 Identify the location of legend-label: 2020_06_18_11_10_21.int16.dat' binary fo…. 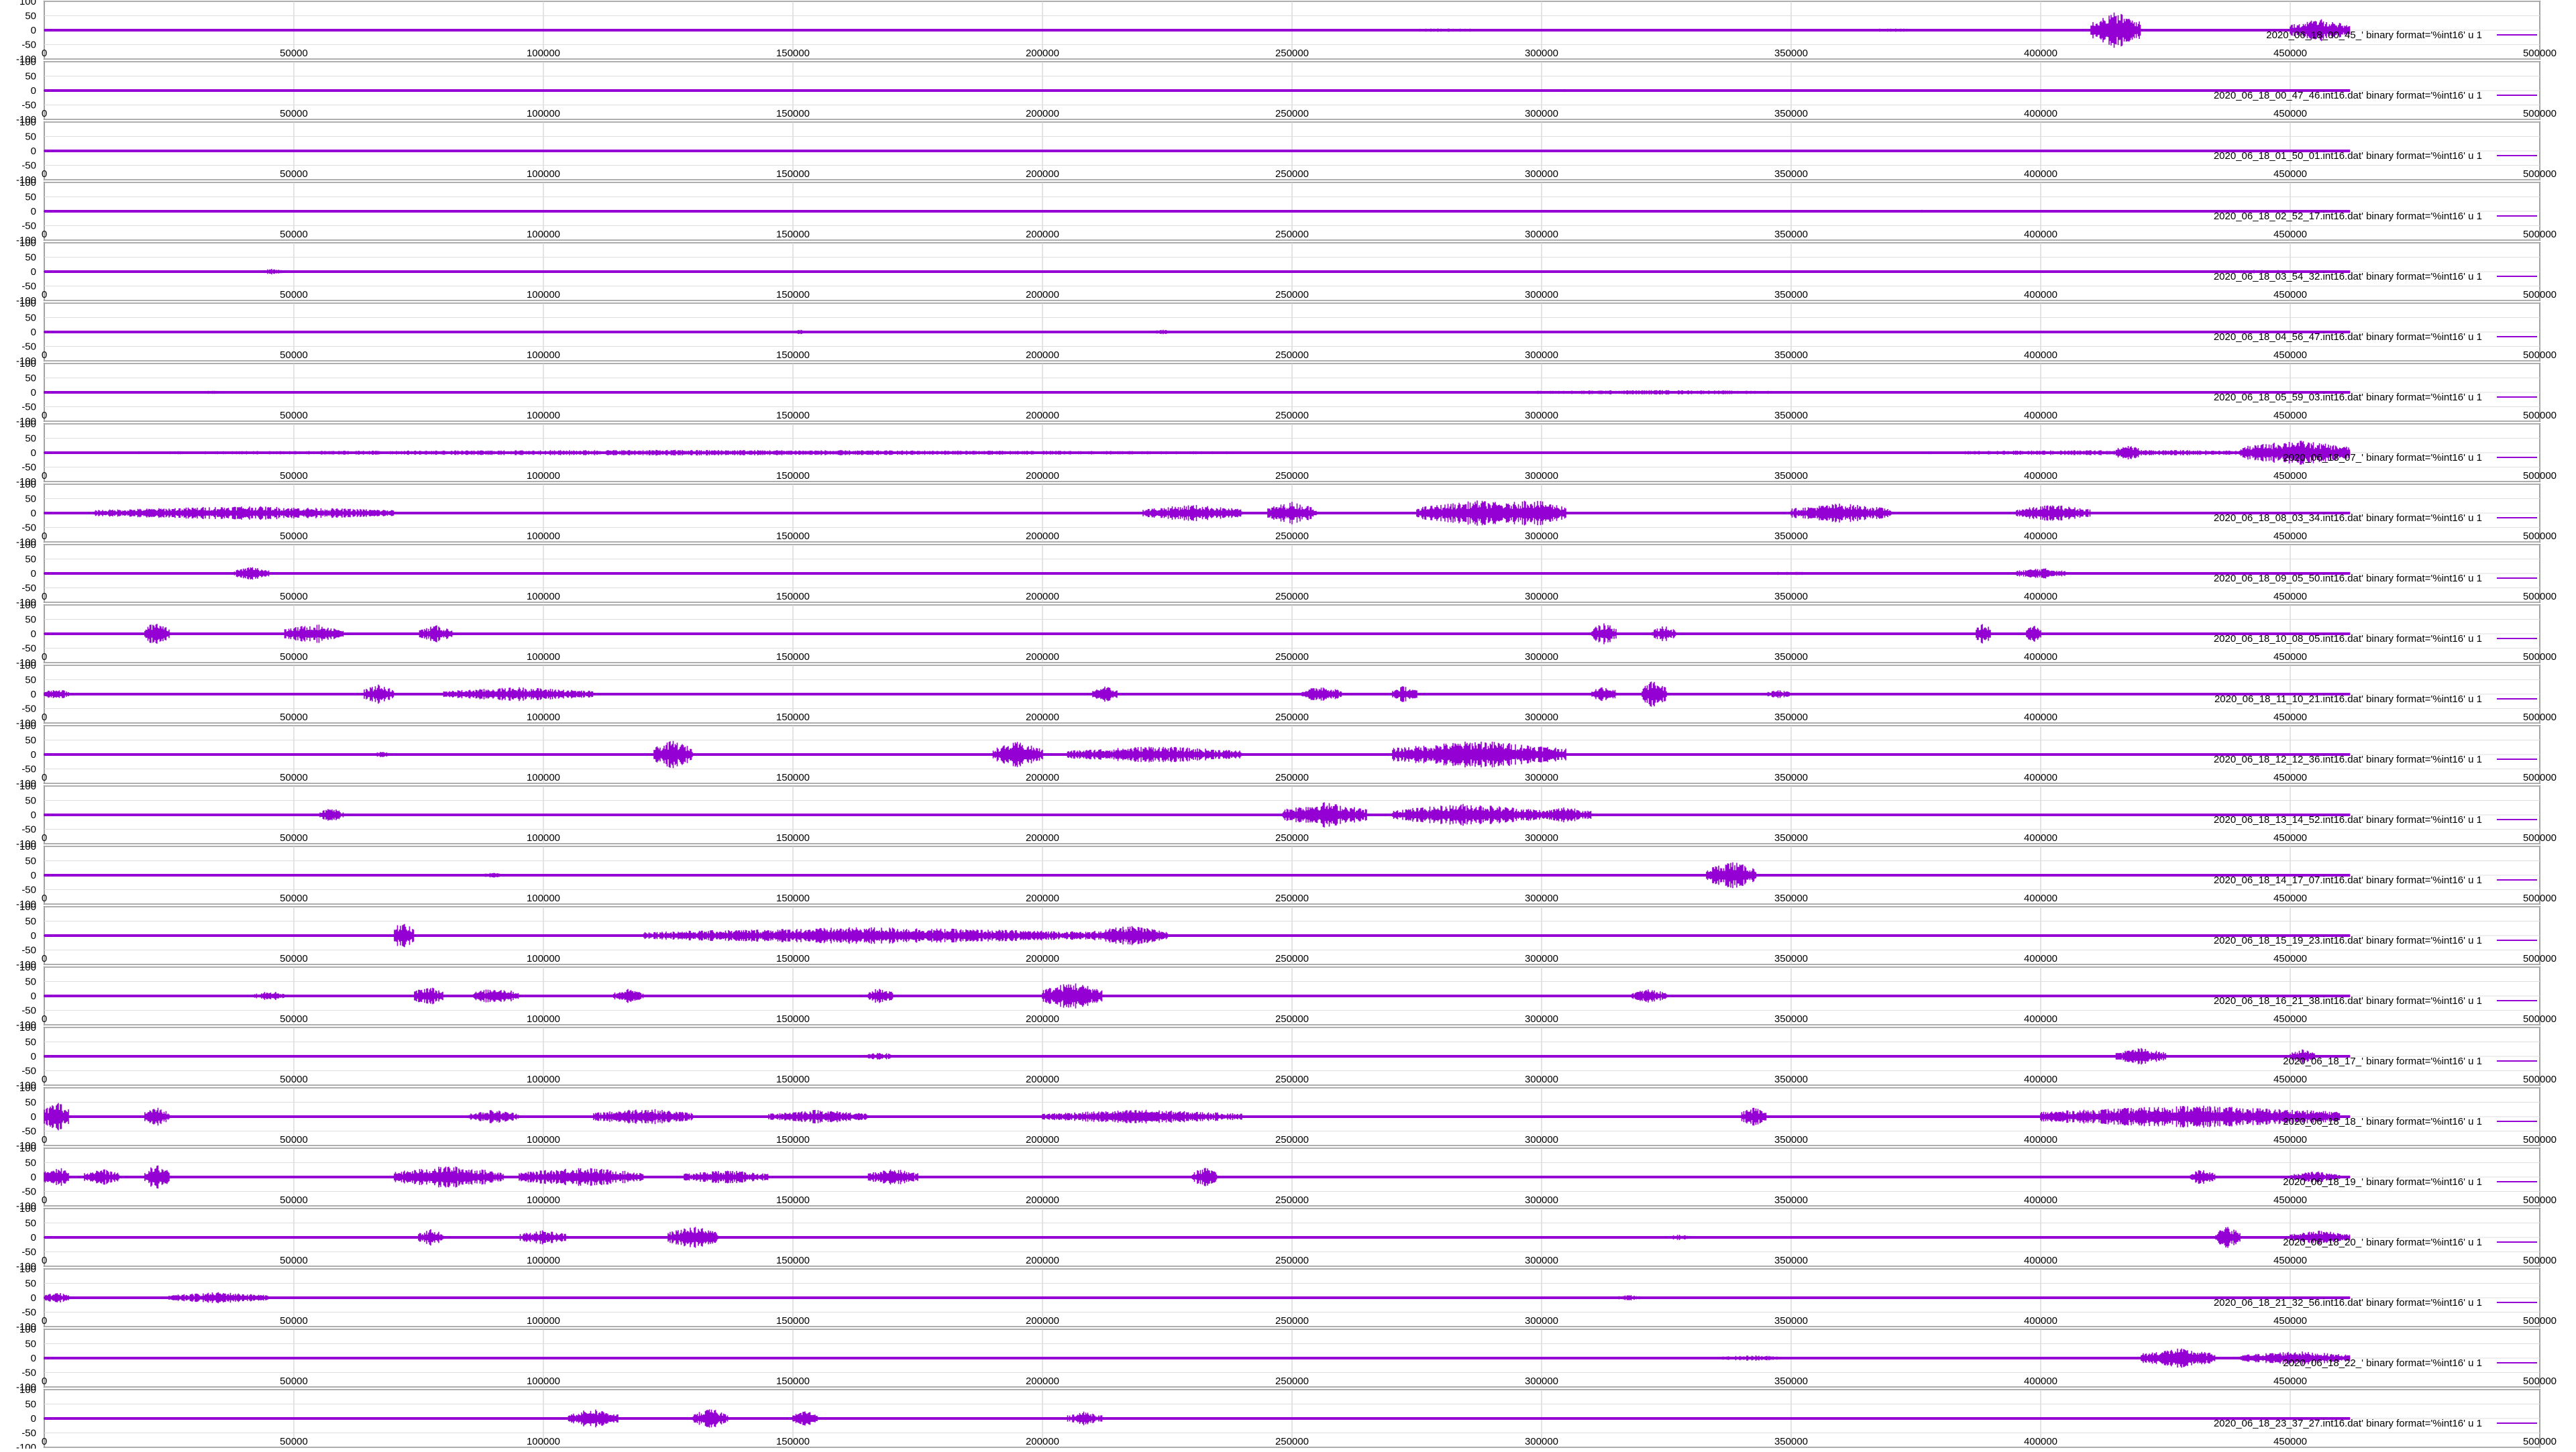
(2348, 699).